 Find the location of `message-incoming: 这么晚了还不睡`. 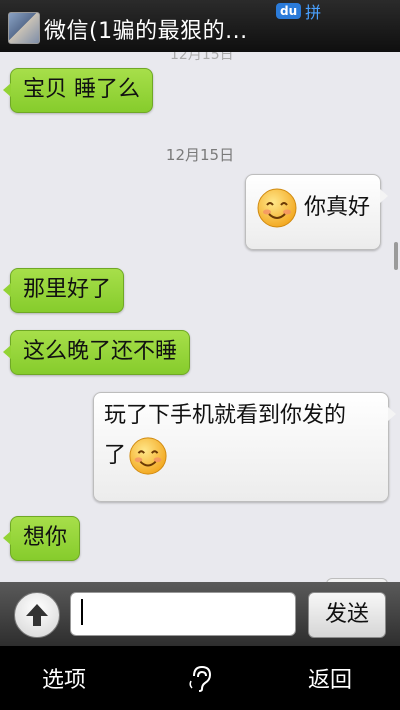

message-incoming: 这么晚了还不睡 is located at coordinates (96, 352).